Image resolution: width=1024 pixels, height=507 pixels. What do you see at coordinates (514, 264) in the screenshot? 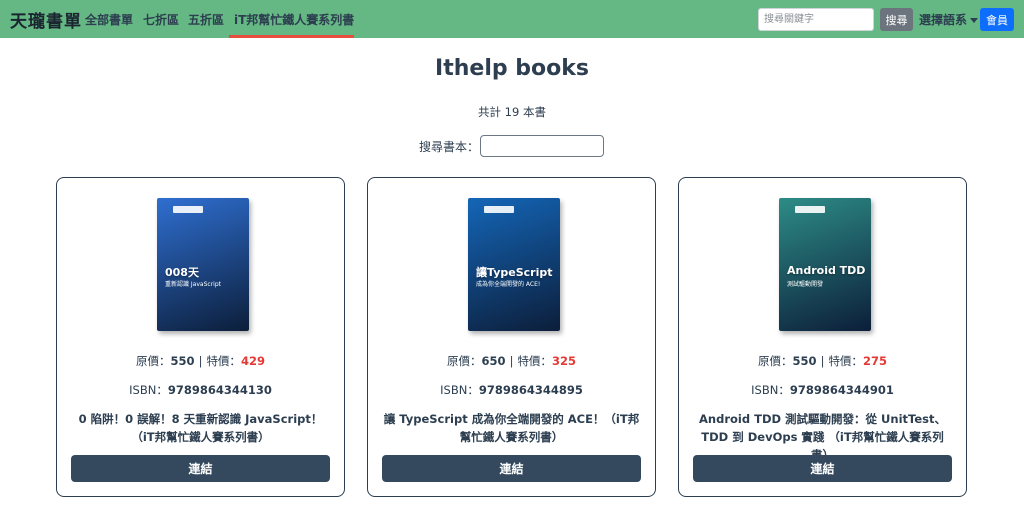
I see `book-cover: 讓TypeScript 成為你全端開發的 ACE!` at bounding box center [514, 264].